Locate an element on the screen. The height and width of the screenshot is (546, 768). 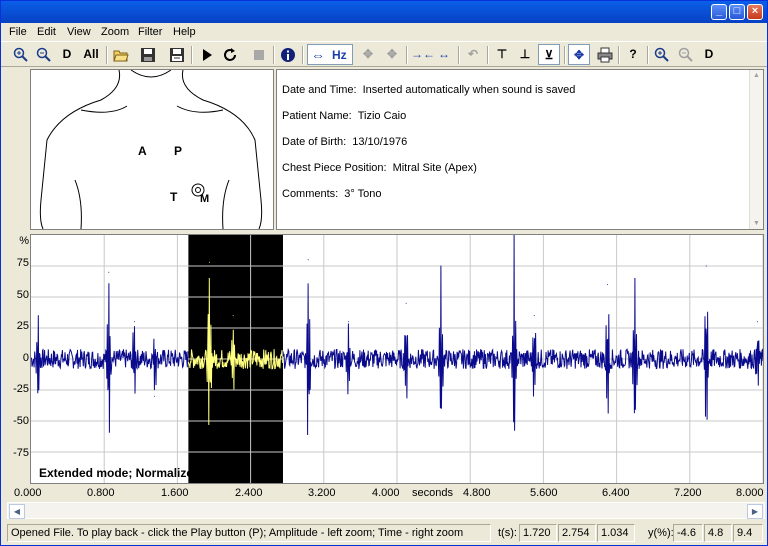
info-button is located at coordinates (288, 54).